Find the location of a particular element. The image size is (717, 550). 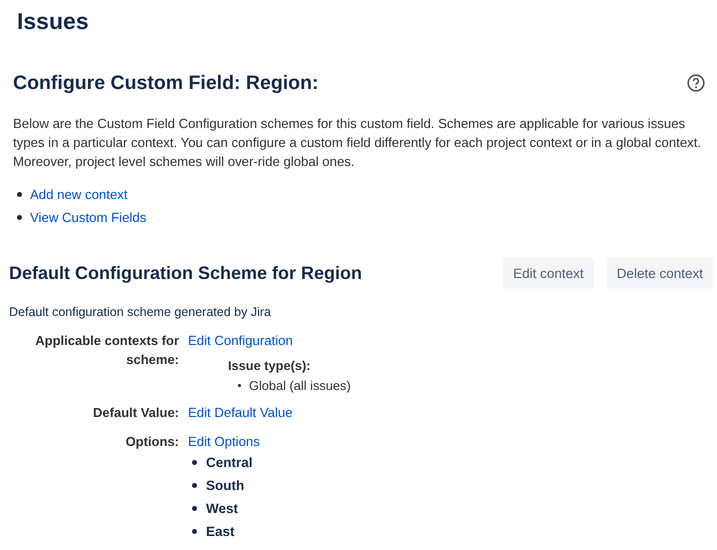

subheading: Issue type(s): is located at coordinates (269, 365).